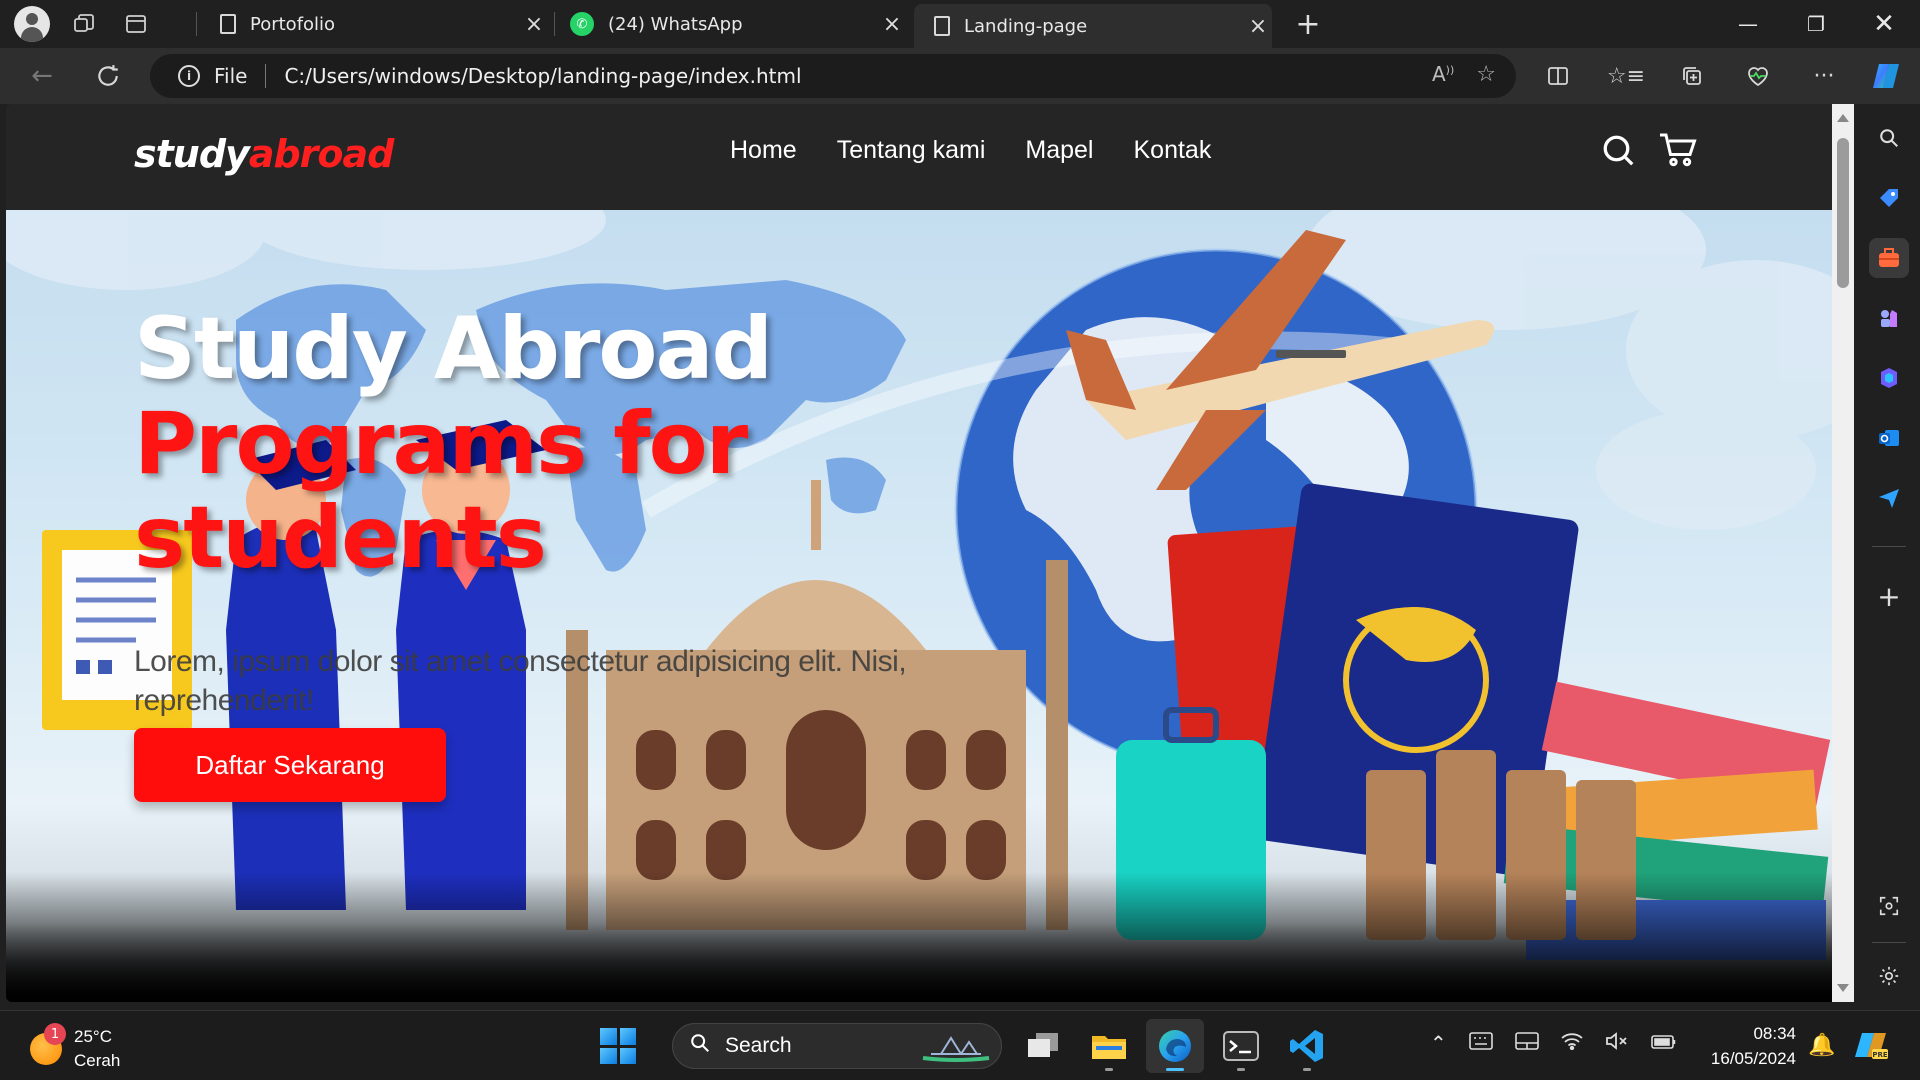 The image size is (1920, 1080). I want to click on file-explorer-icon, so click(1109, 1046).